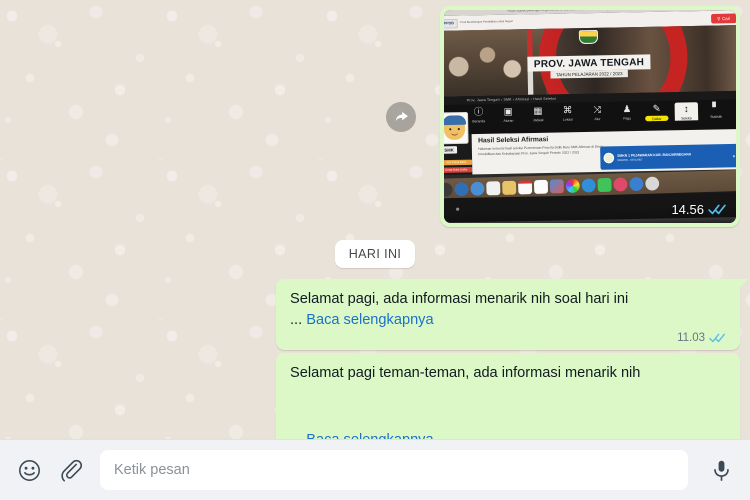  I want to click on location-icon: ⌘, so click(567, 110).